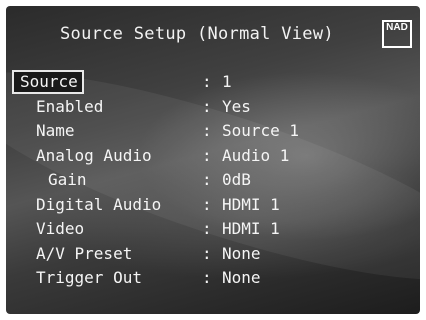 This screenshot has height=320, width=426. What do you see at coordinates (67, 179) in the screenshot?
I see `menu-label-gain: Gain` at bounding box center [67, 179].